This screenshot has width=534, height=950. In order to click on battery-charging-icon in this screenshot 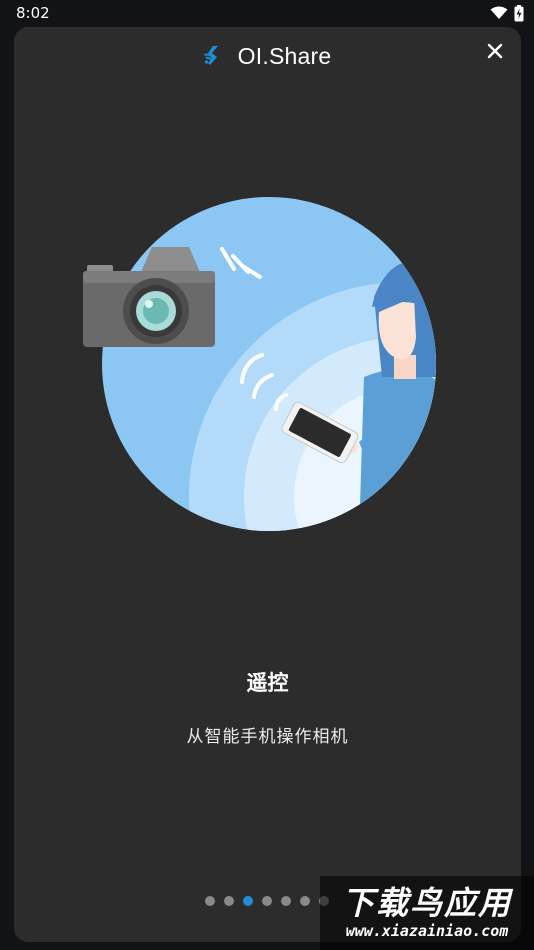, I will do `click(519, 12)`.